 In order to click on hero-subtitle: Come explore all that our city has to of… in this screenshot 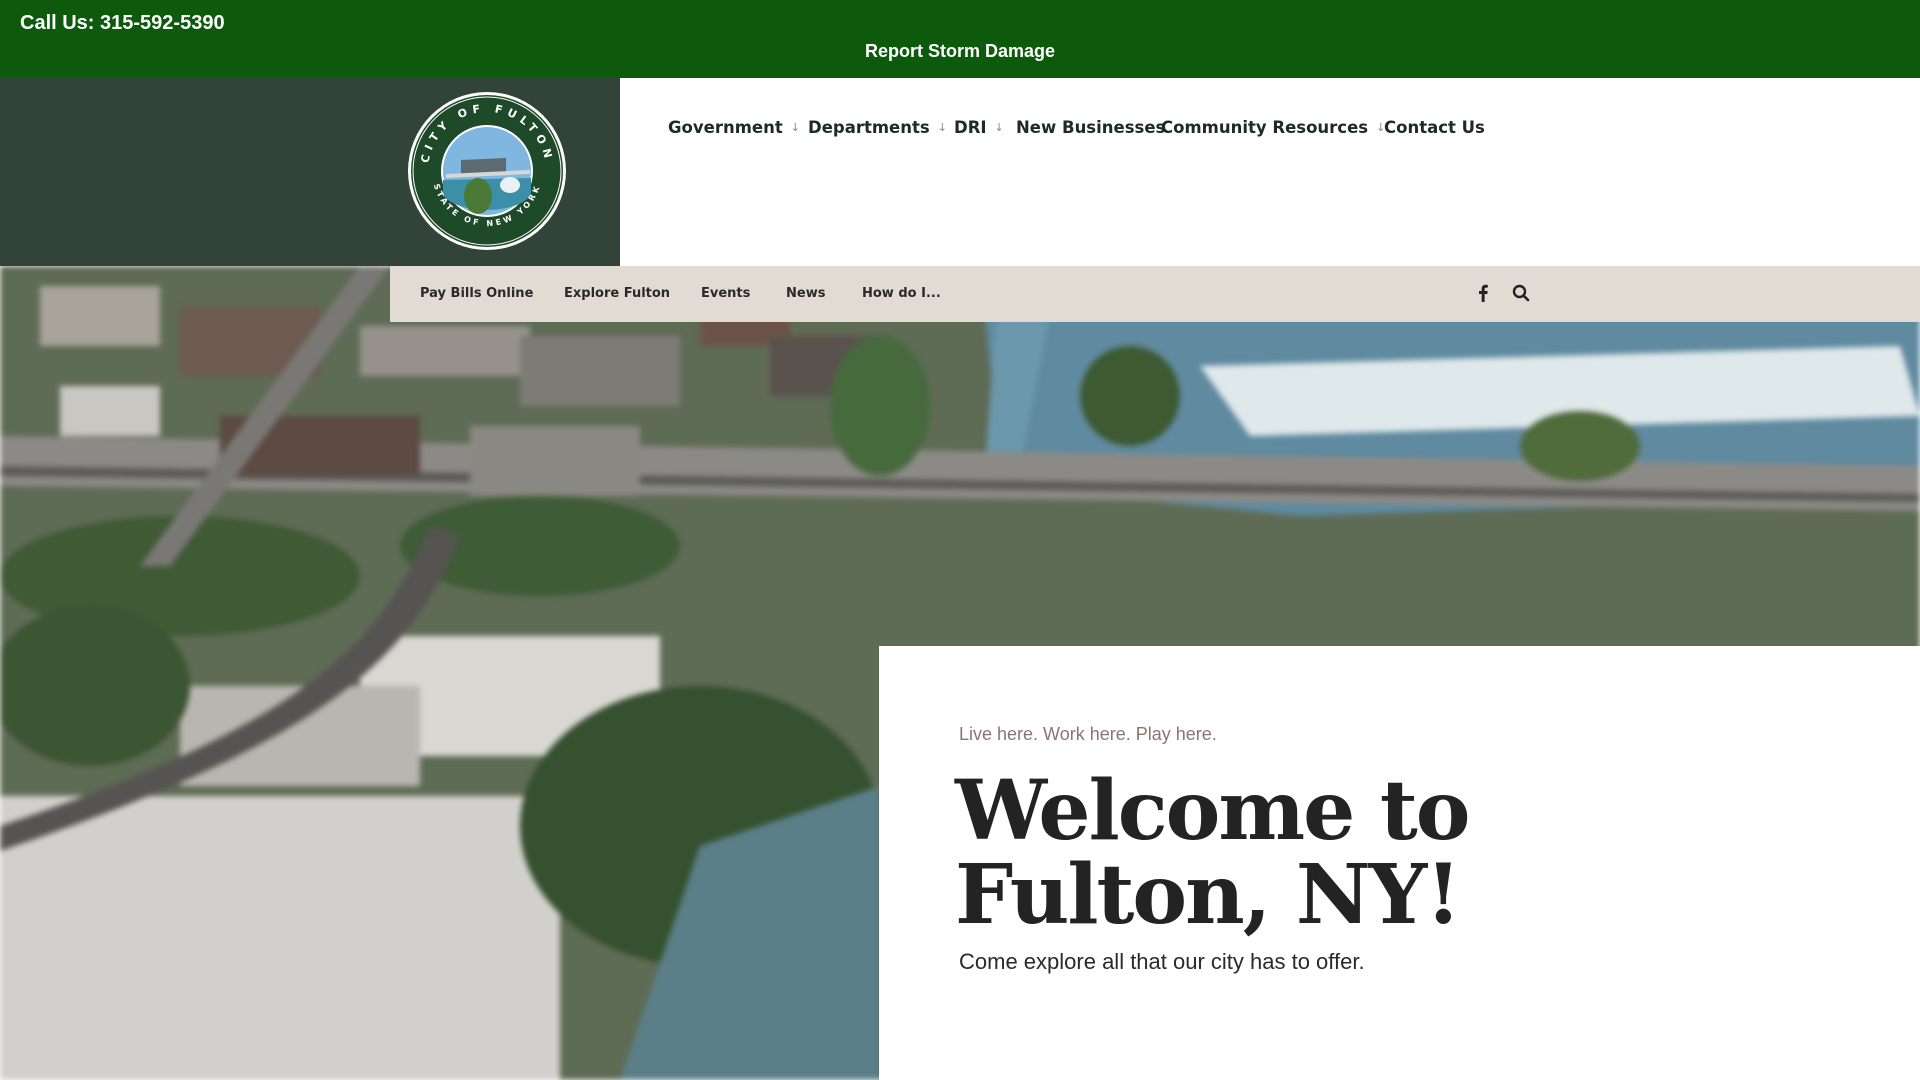, I will do `click(1162, 961)`.